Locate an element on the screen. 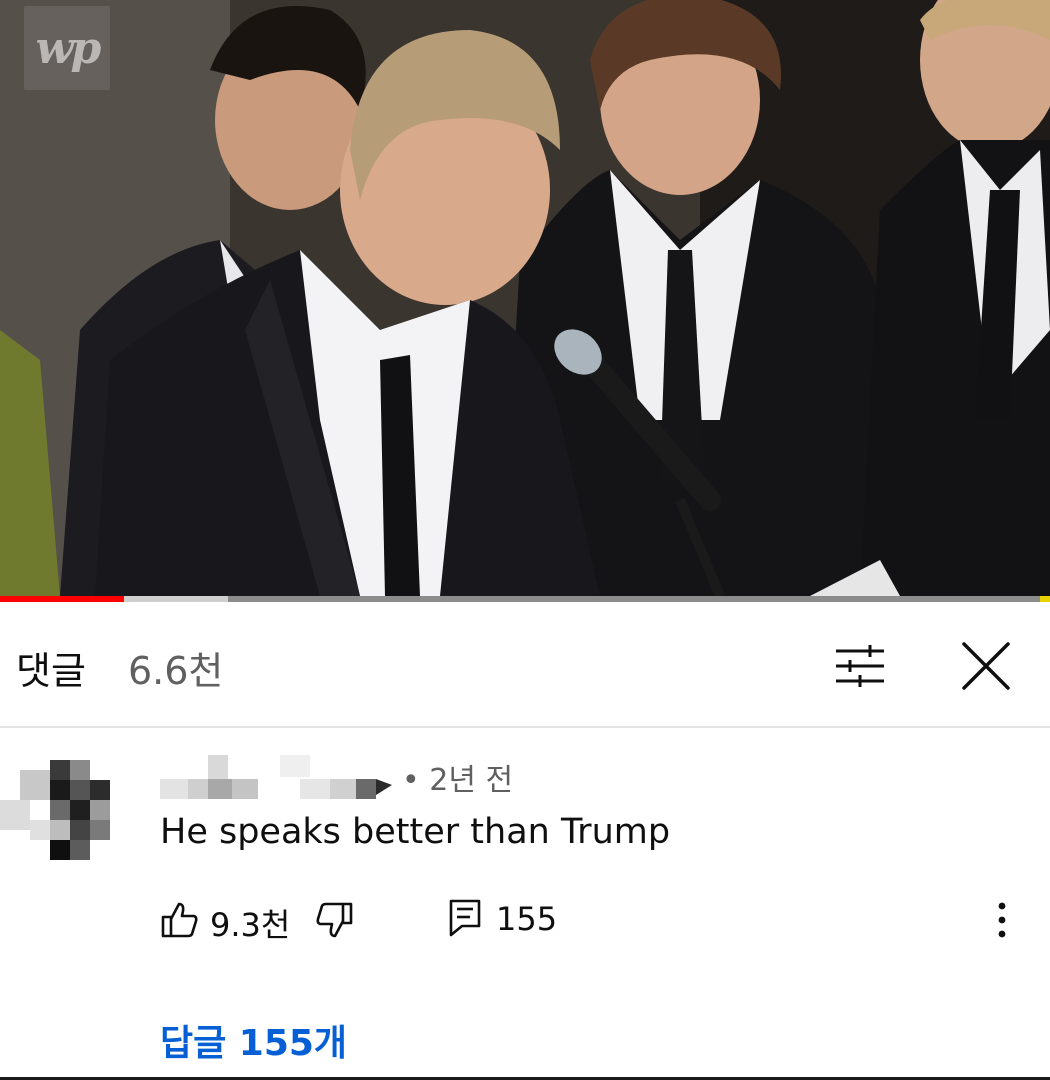 This screenshot has width=1050, height=1080. redacted-name-blocks is located at coordinates (276, 777).